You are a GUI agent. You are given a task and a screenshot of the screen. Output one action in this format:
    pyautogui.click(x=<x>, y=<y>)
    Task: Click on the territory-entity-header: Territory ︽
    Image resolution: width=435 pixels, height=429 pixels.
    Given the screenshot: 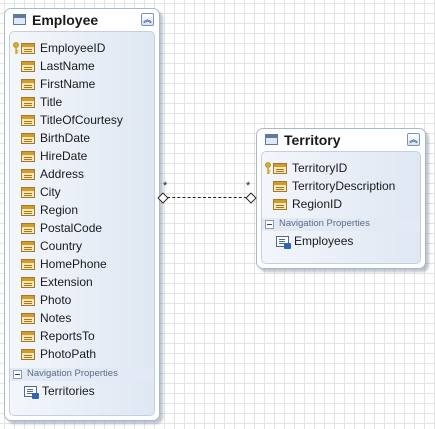 What is the action you would take?
    pyautogui.click(x=341, y=140)
    